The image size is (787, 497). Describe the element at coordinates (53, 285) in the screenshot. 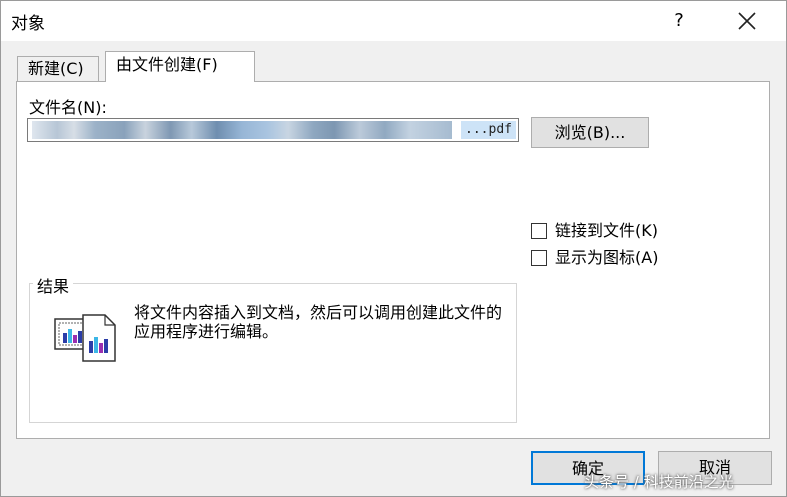

I see `result-title: 结果` at that location.